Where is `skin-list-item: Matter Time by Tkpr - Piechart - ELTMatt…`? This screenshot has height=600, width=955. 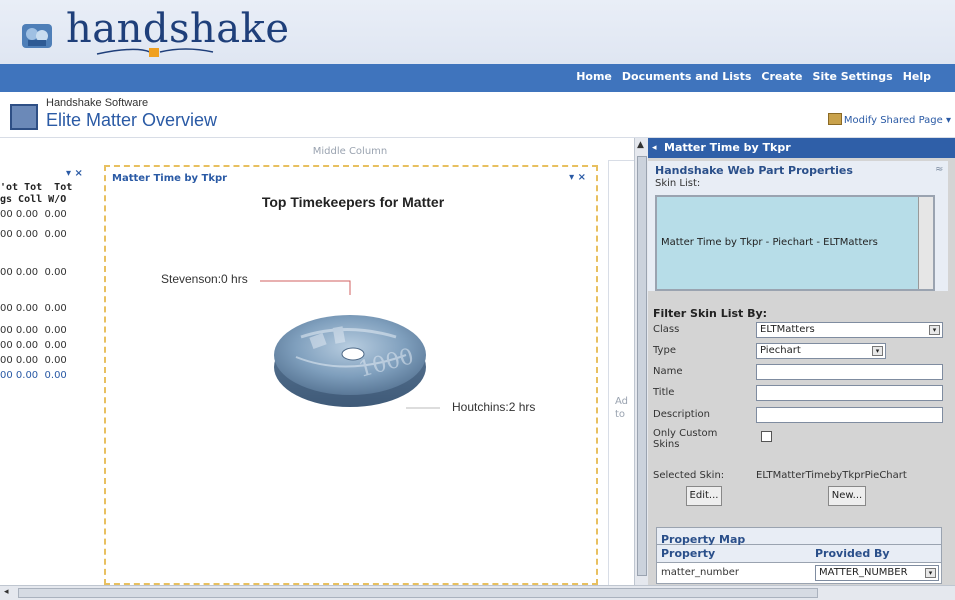 skin-list-item: Matter Time by Tkpr - Piechart - ELTMatt… is located at coordinates (769, 242).